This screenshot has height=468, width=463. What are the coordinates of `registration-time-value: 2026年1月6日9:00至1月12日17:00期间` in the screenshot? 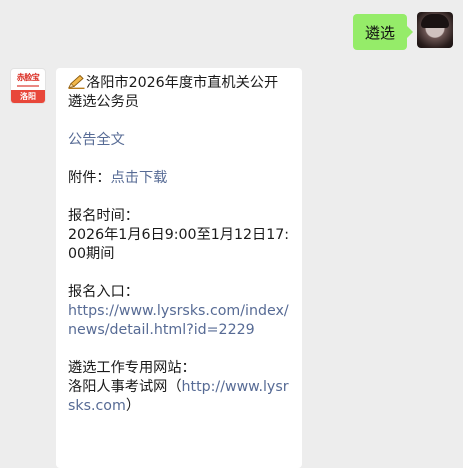 It's located at (179, 244).